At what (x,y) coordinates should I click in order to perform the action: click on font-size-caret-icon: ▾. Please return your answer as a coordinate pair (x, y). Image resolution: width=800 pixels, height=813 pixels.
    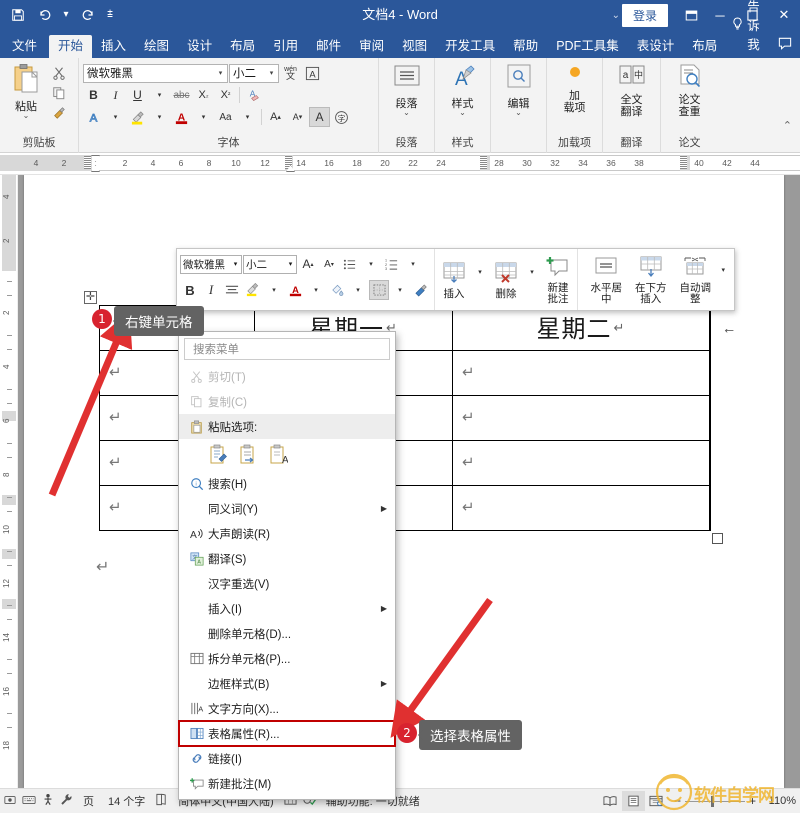
    Looking at the image, I should click on (271, 73).